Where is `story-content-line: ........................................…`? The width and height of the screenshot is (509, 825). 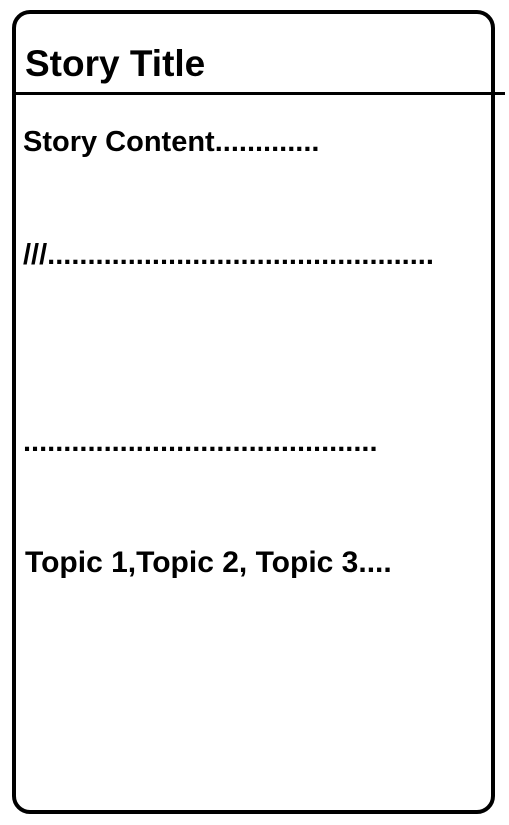 story-content-line: ........................................… is located at coordinates (200, 442).